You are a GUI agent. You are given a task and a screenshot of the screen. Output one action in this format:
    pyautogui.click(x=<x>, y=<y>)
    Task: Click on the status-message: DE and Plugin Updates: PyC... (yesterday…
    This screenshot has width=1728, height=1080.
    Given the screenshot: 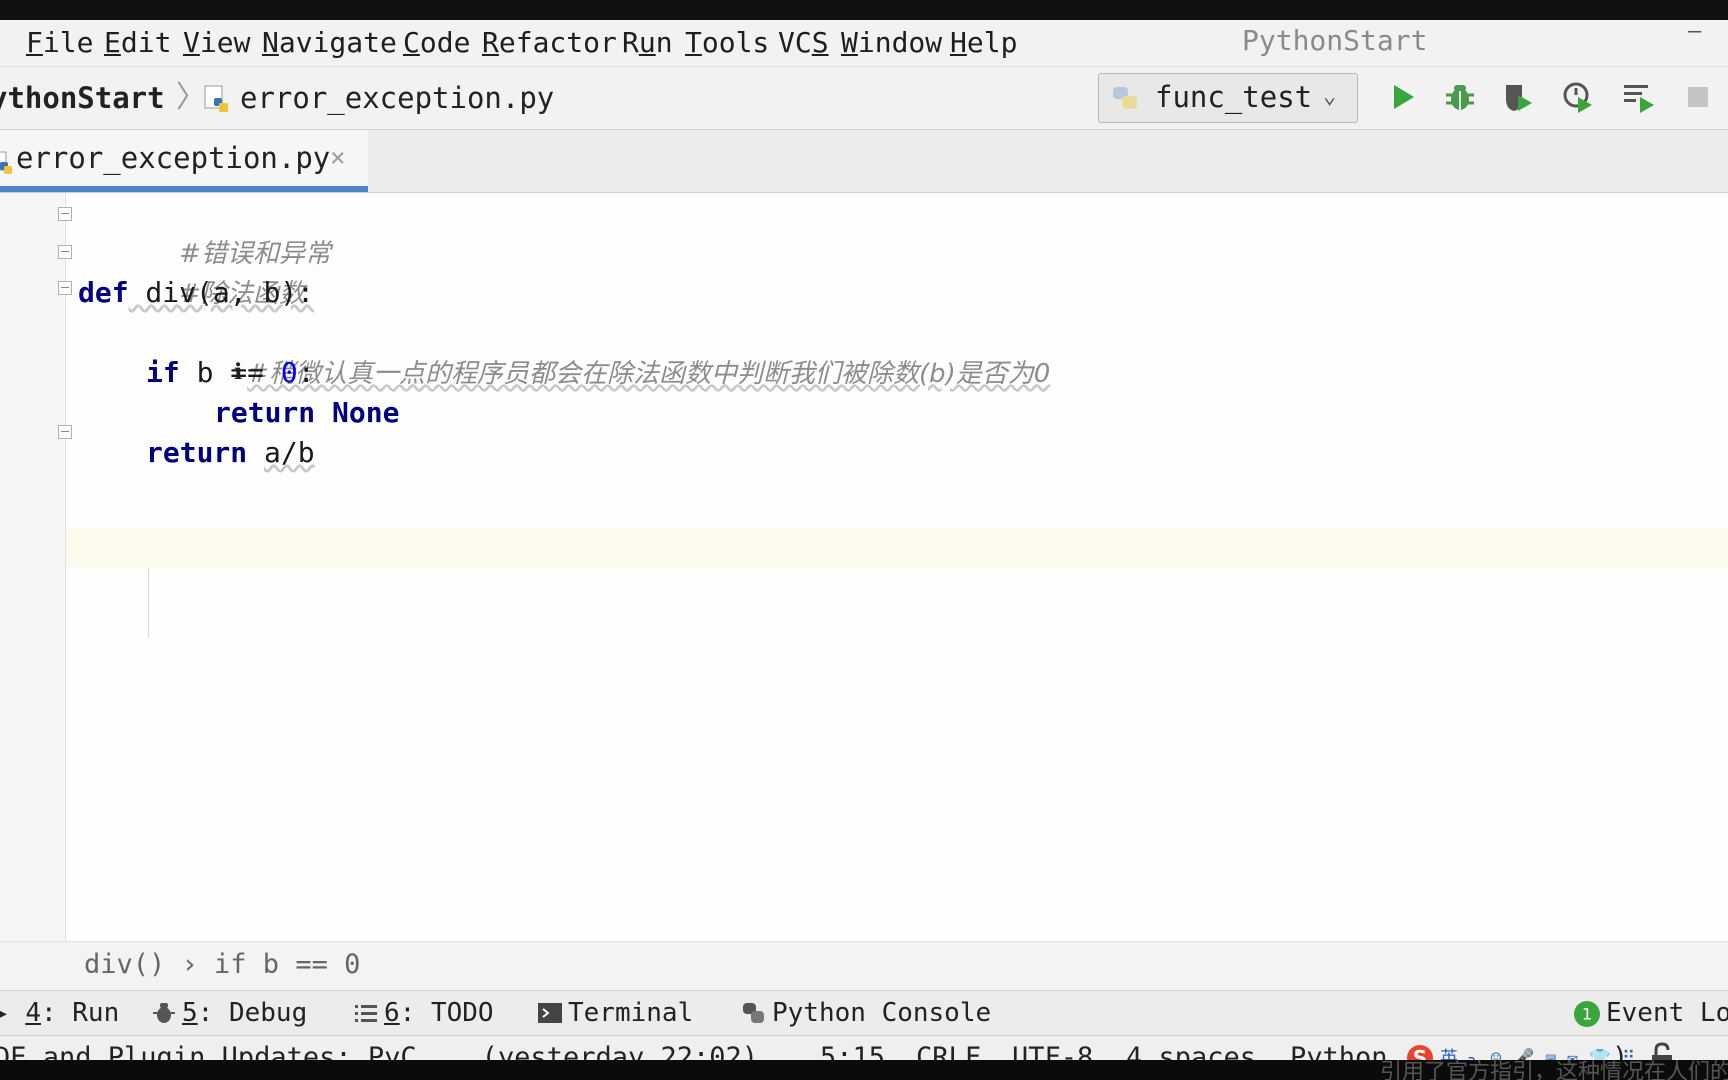 What is the action you would take?
    pyautogui.click(x=379, y=1048)
    